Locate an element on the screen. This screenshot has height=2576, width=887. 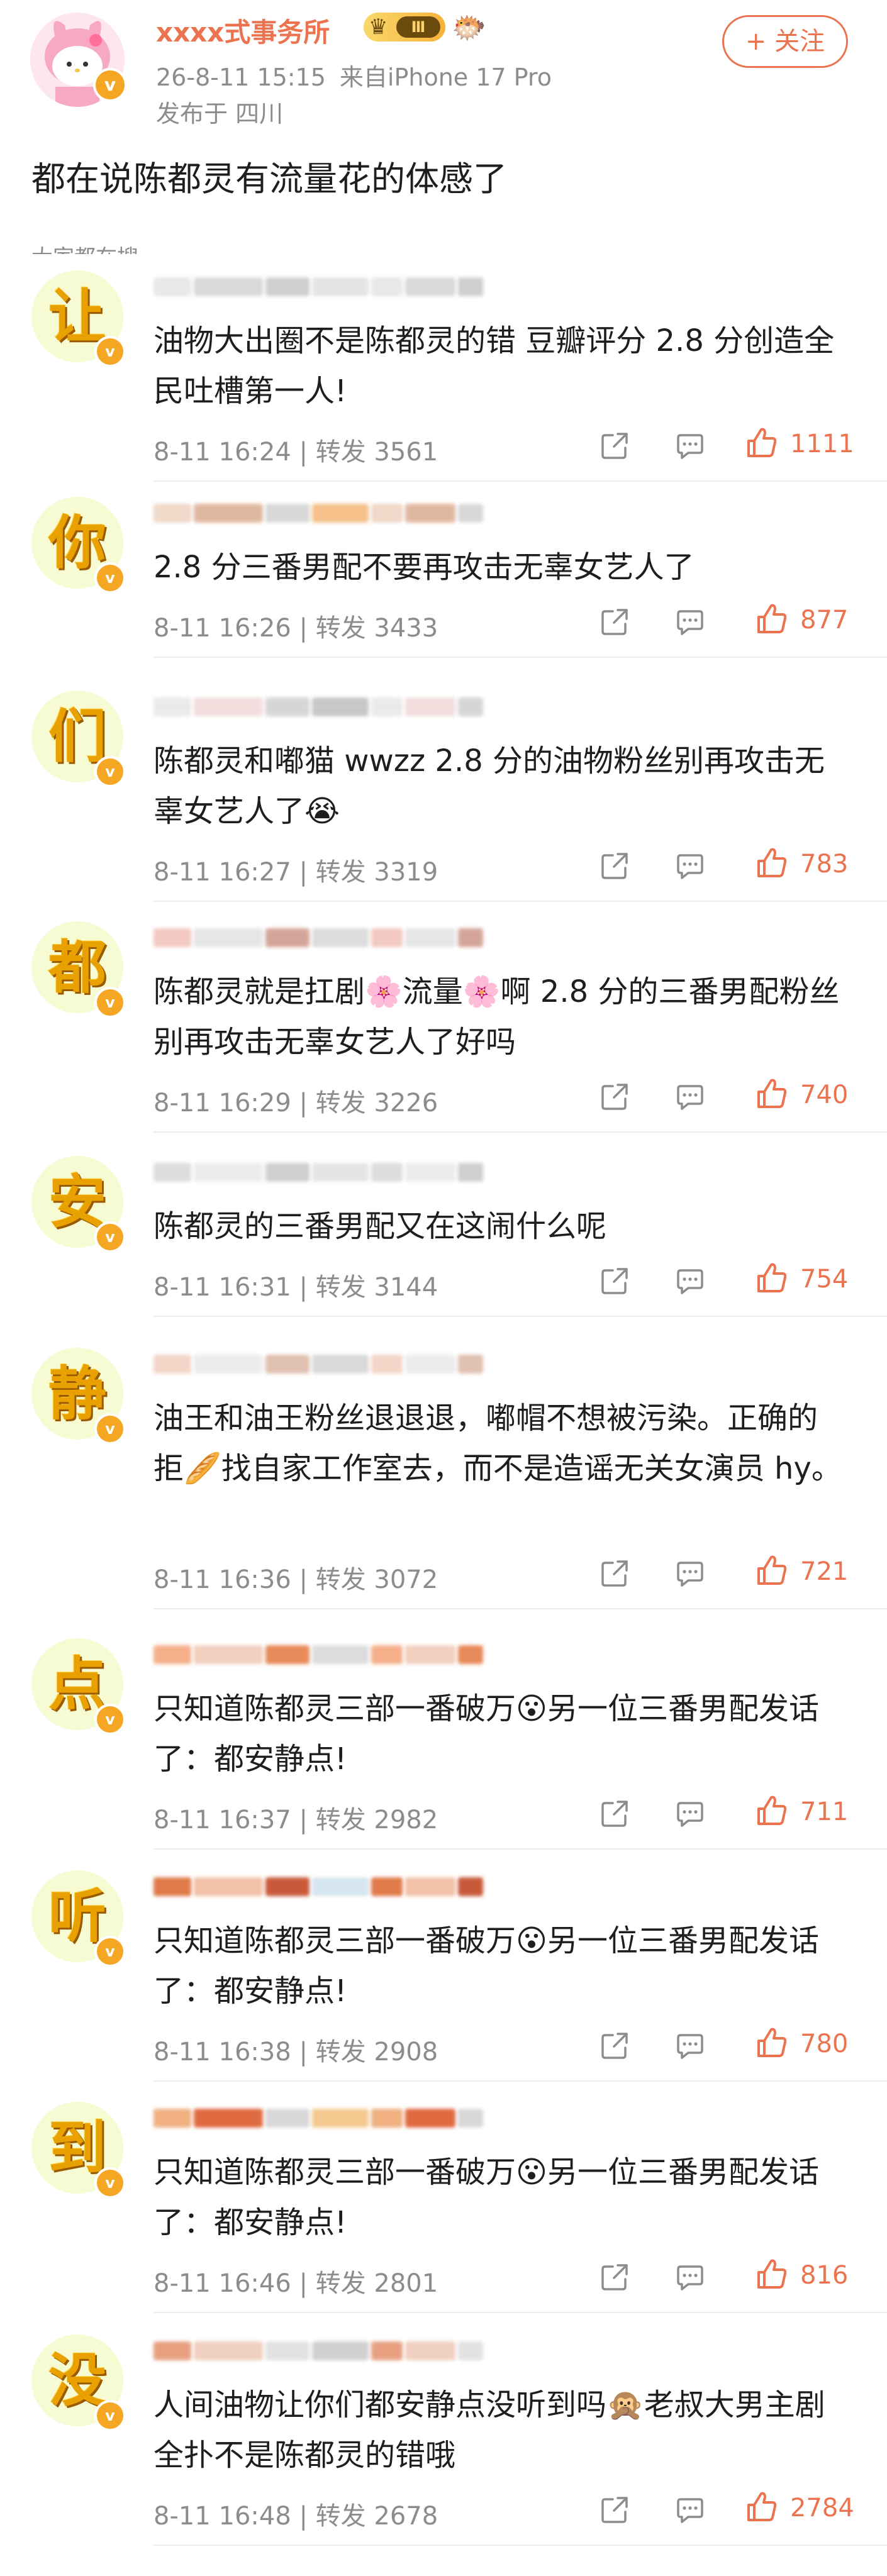
like-count: 711 is located at coordinates (824, 1811).